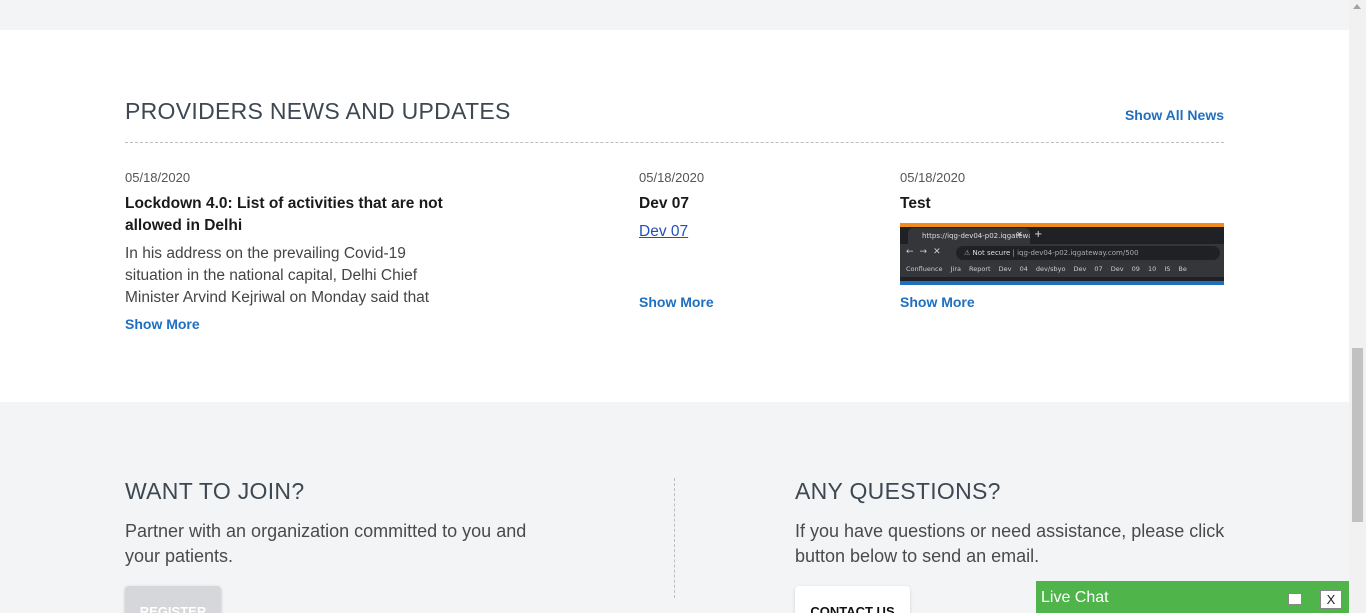 Image resolution: width=1366 pixels, height=613 pixels. I want to click on thumbnail-tab: https://iqg-dev04-p02.iqgatewa, so click(969, 236).